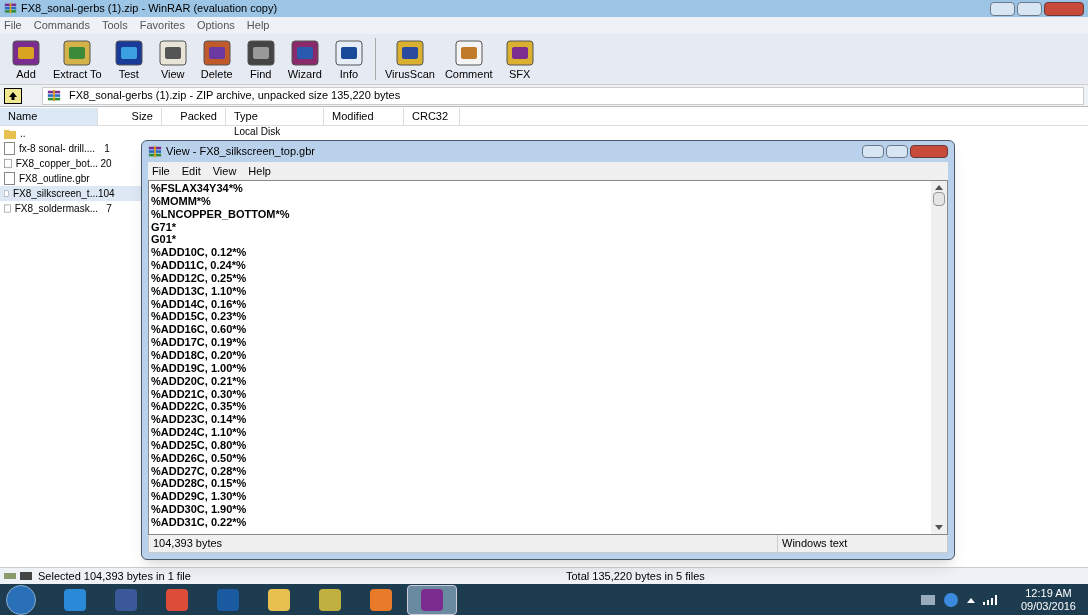 The width and height of the screenshot is (1088, 615). I want to click on toolbar-button: VirusScan, so click(409, 59).